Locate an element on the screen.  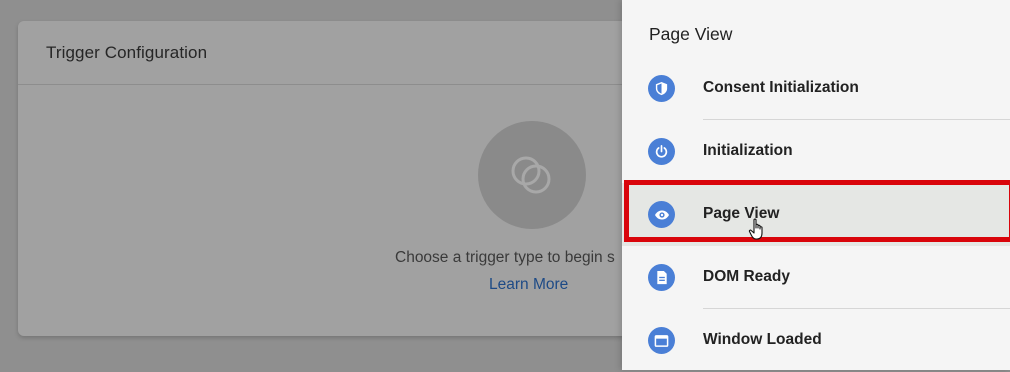
card-divider is located at coordinates (338, 84).